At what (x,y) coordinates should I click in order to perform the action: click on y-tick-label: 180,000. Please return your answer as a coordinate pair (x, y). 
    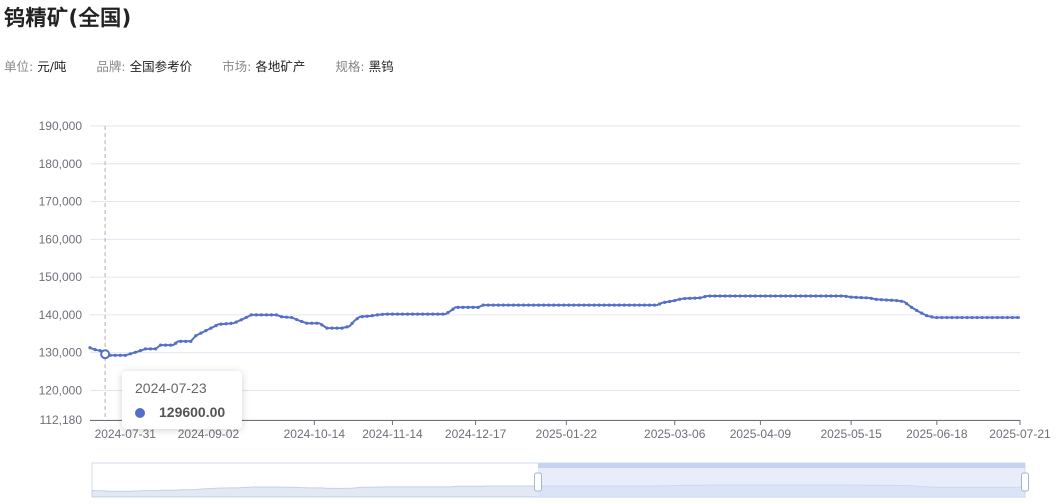
    Looking at the image, I should click on (61, 164).